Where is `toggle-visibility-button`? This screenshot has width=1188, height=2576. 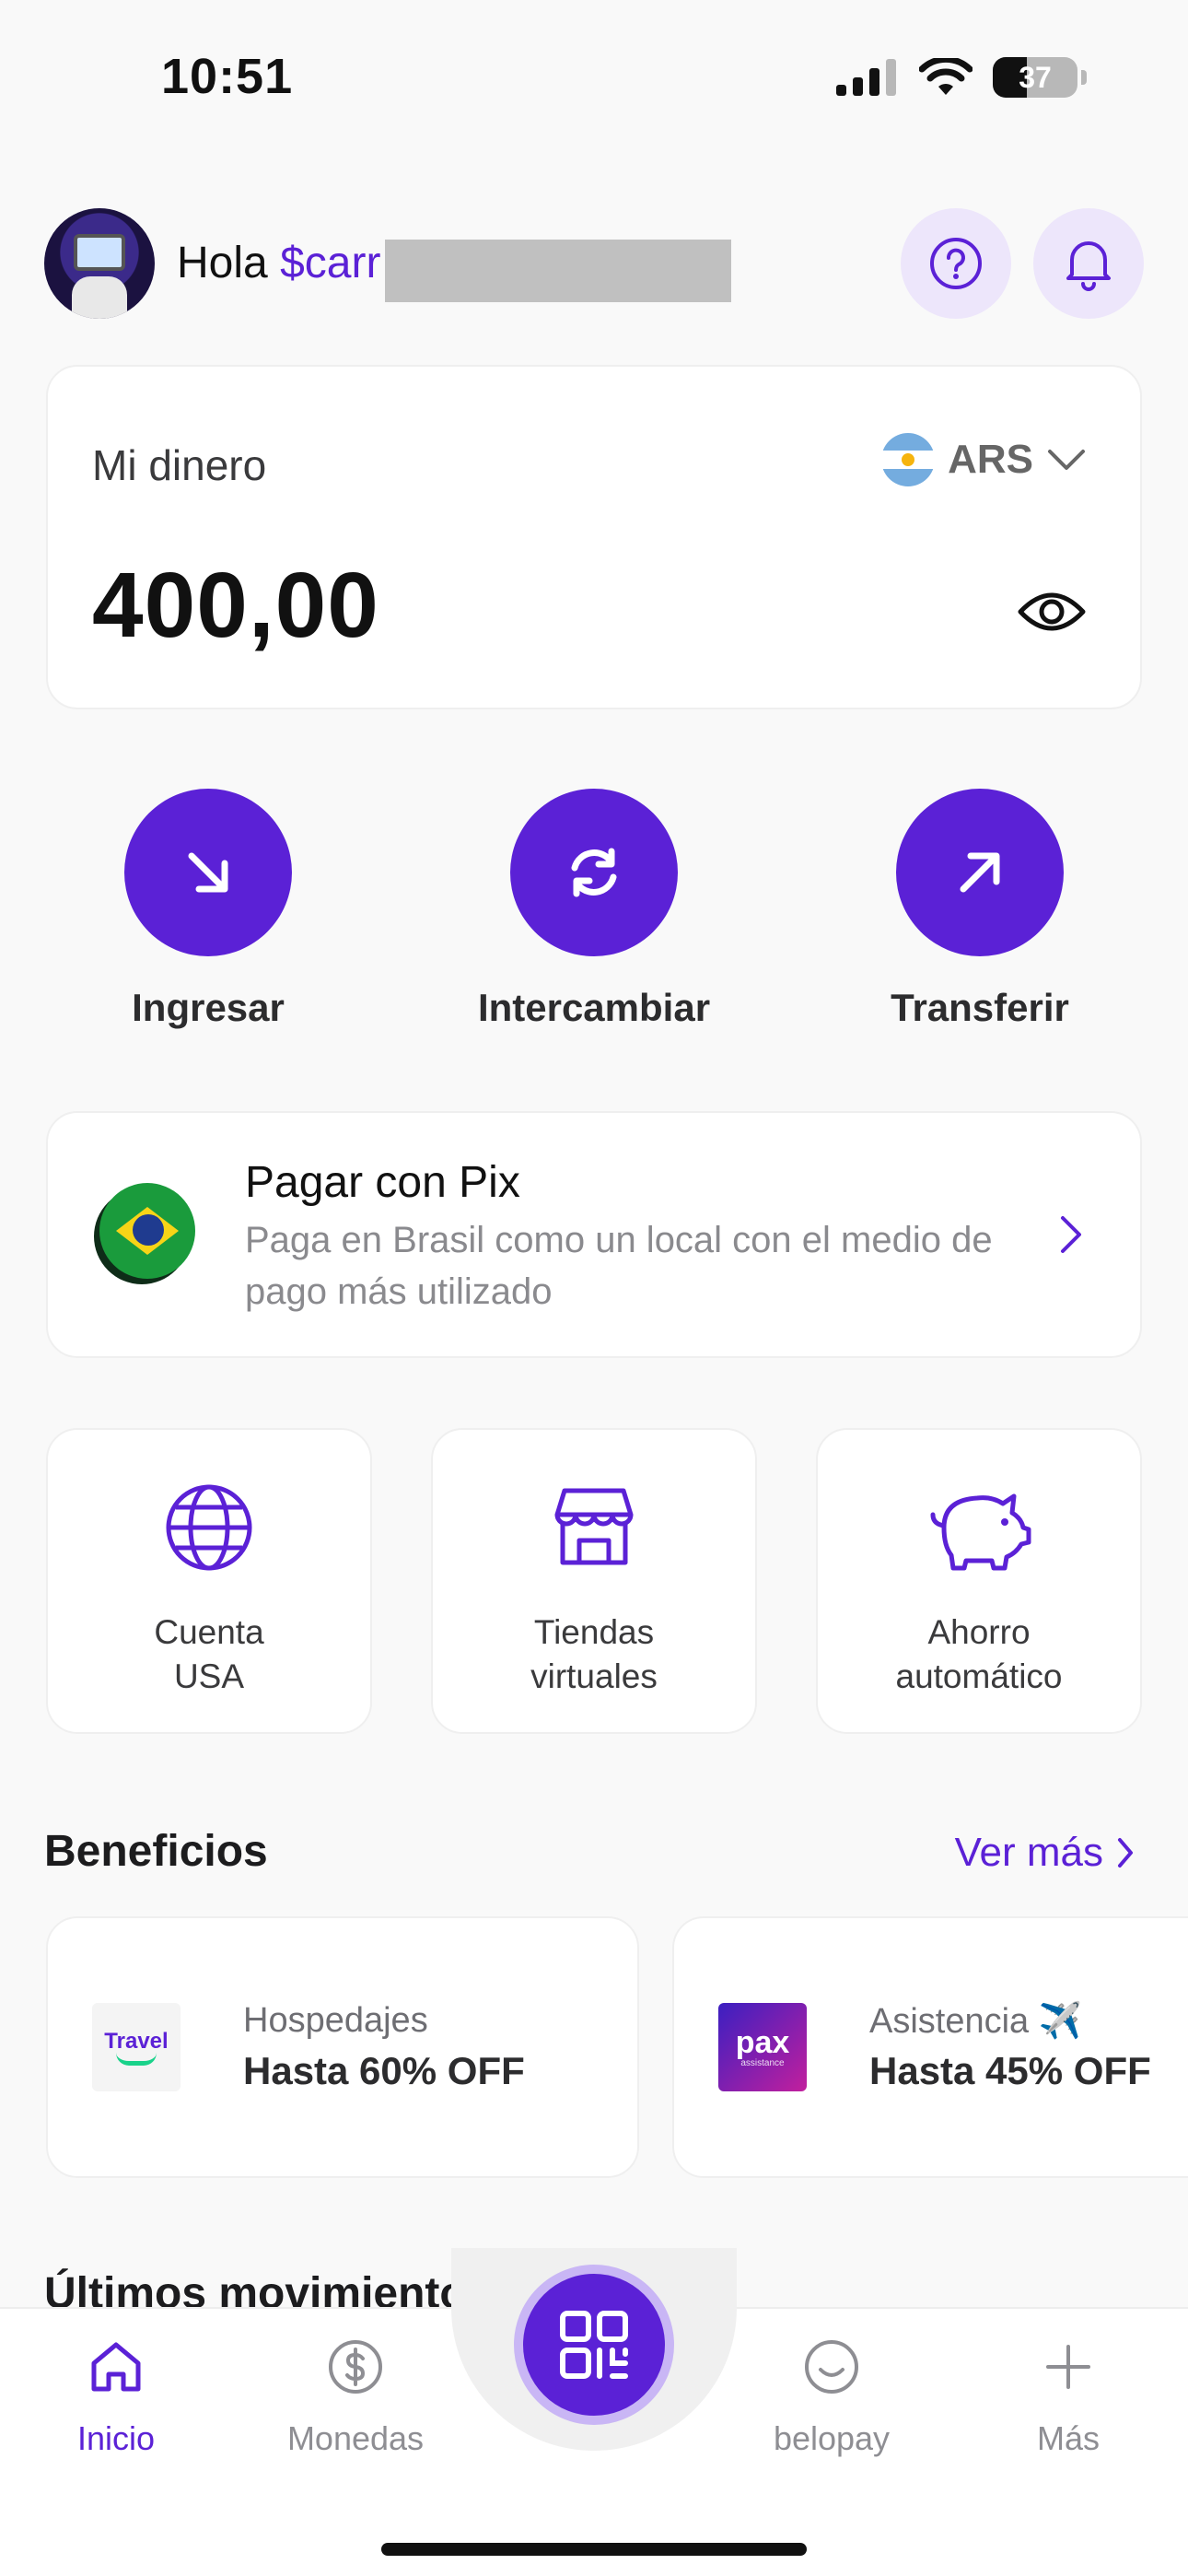 toggle-visibility-button is located at coordinates (1052, 614).